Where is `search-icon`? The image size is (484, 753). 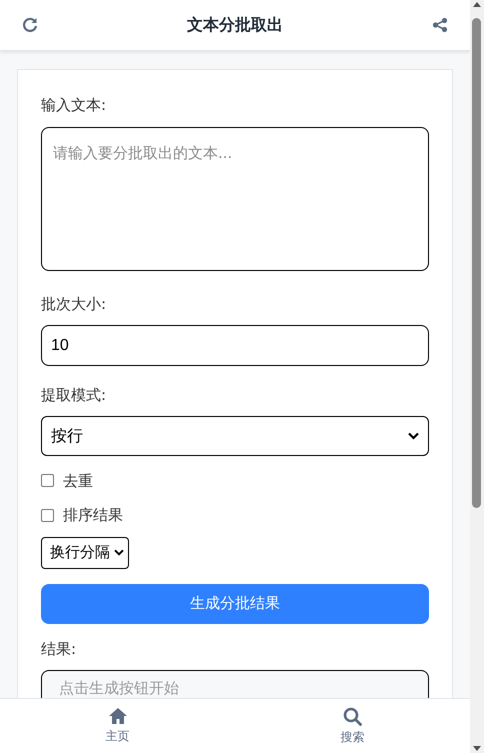 search-icon is located at coordinates (352, 716).